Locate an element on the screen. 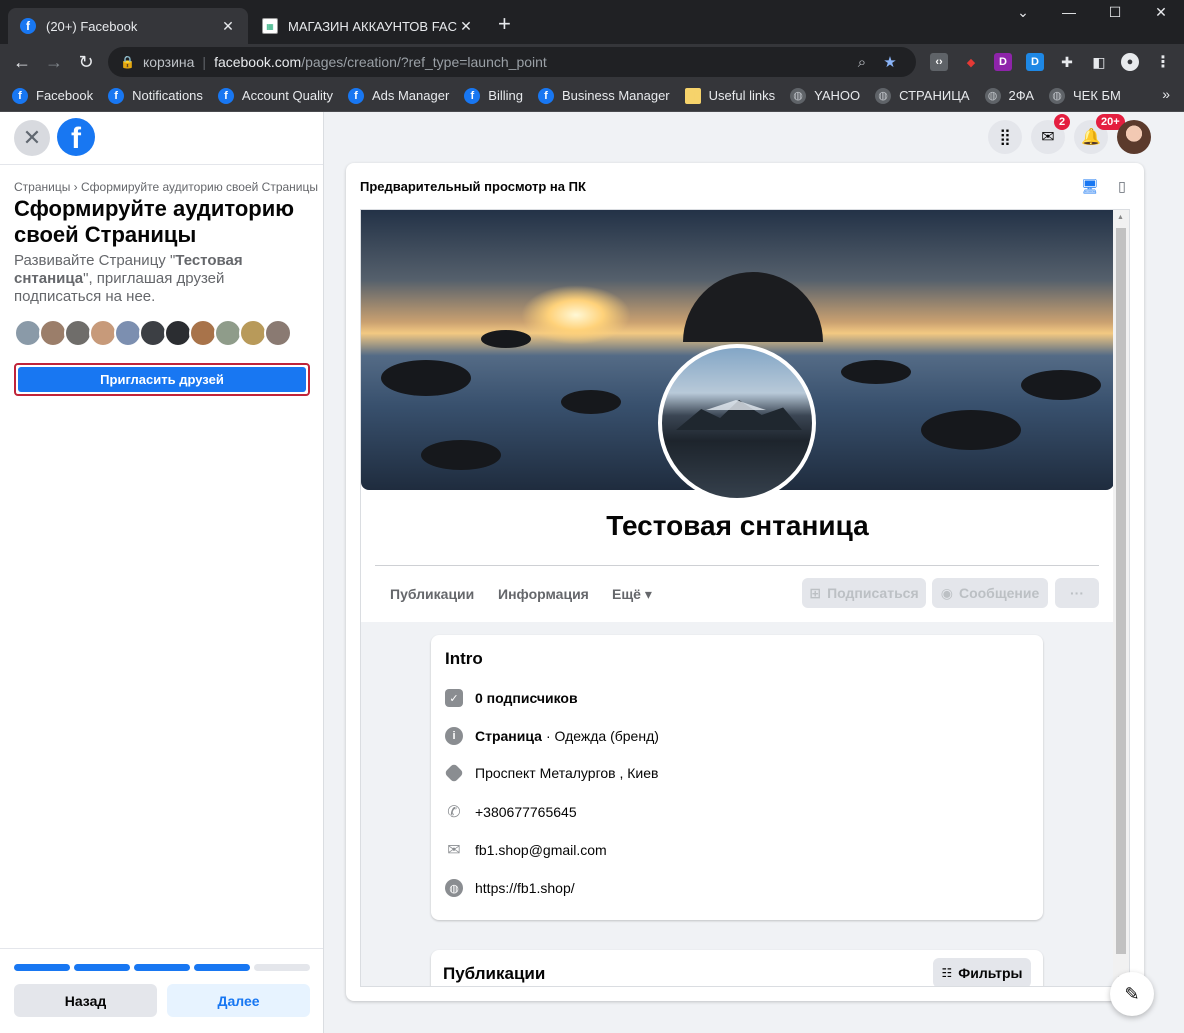  side-panel-icon: ◧ is located at coordinates (1099, 62).